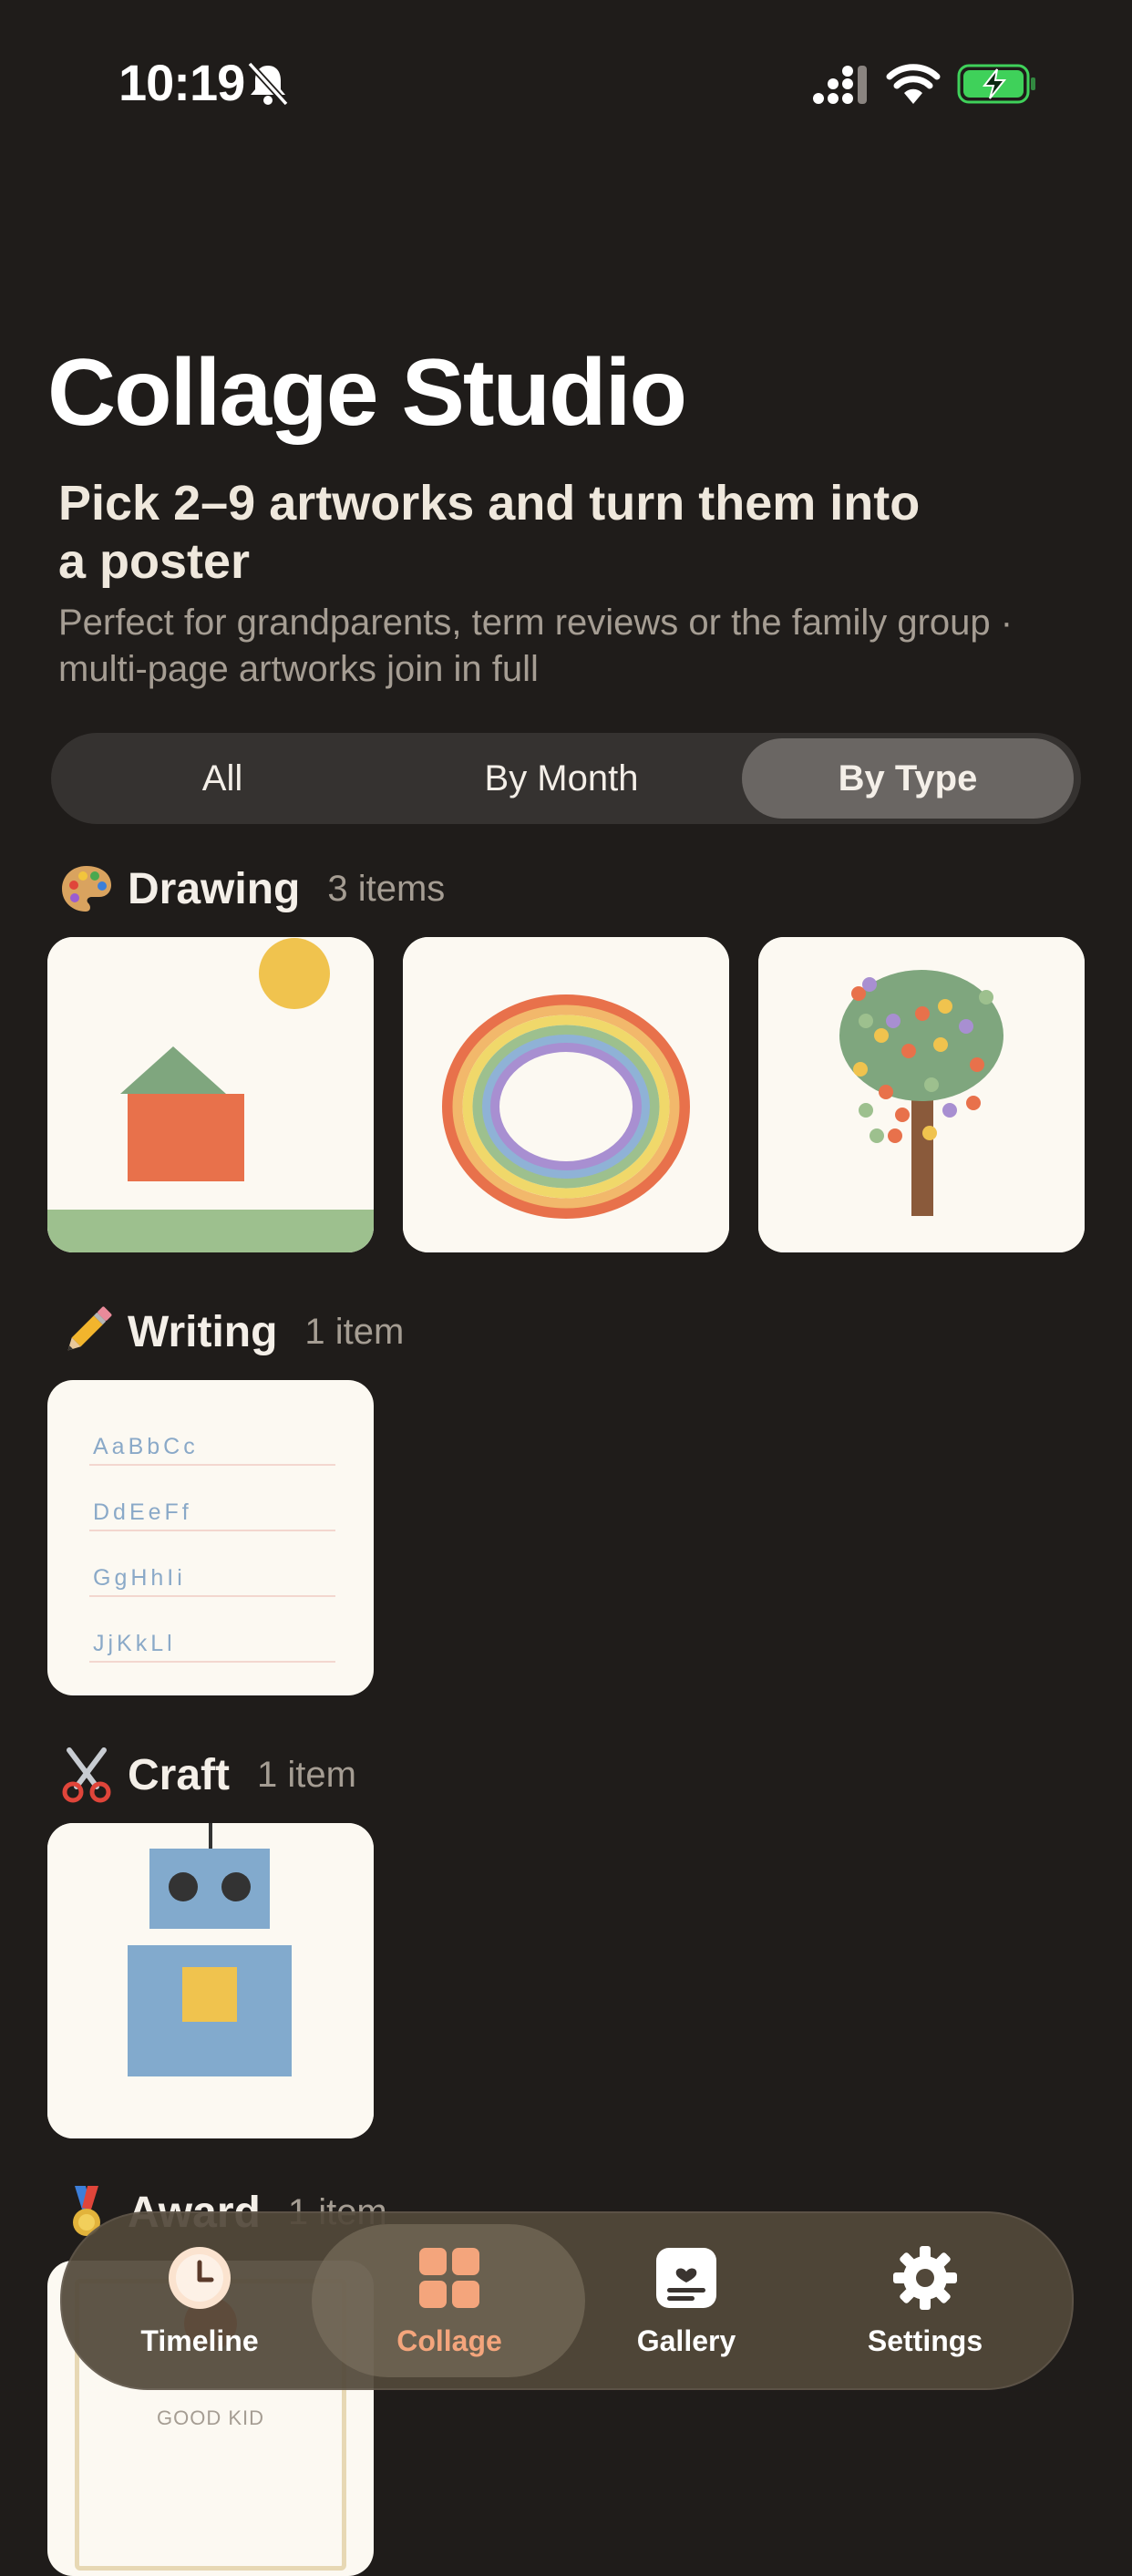  What do you see at coordinates (143, 1512) in the screenshot?
I see `handwriting-line: DdEeFf` at bounding box center [143, 1512].